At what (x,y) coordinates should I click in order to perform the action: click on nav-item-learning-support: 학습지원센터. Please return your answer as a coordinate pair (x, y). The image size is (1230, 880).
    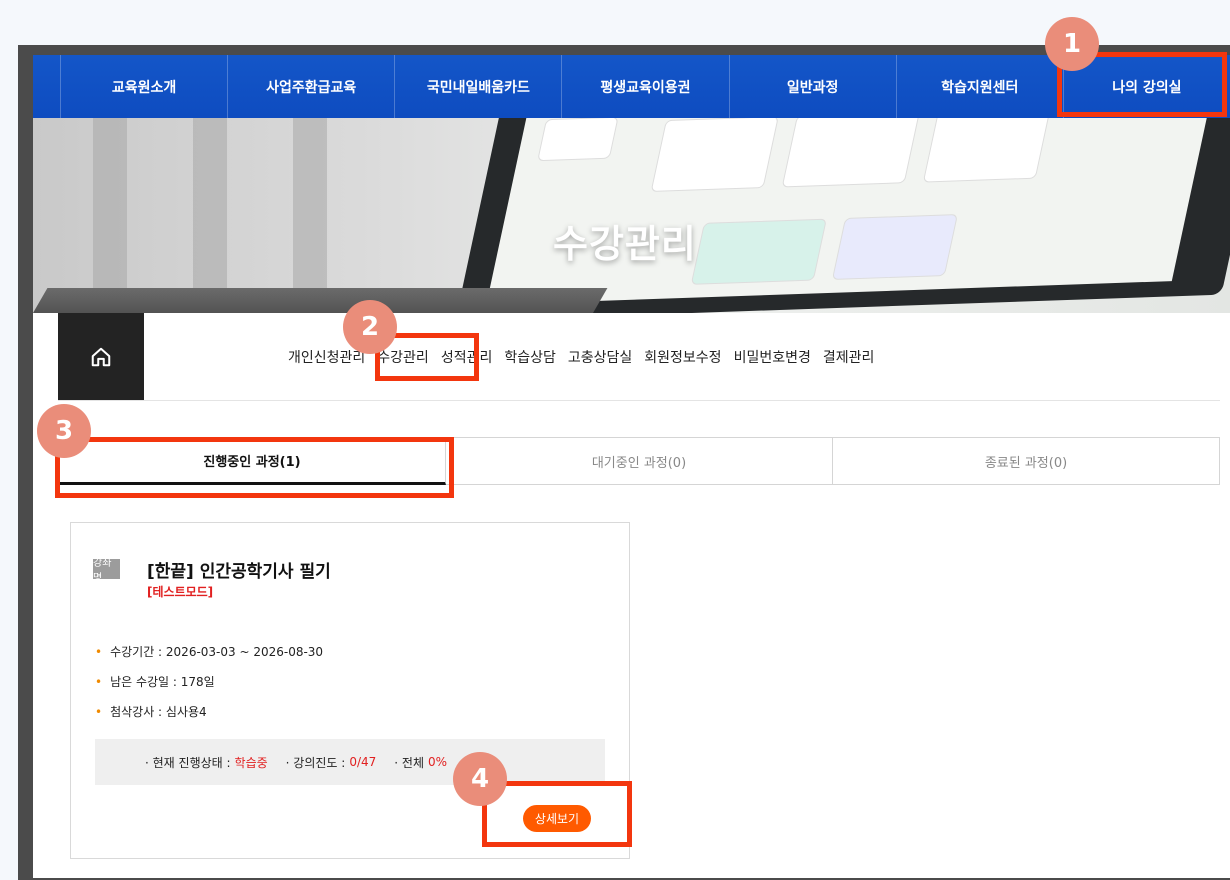
    Looking at the image, I should click on (980, 86).